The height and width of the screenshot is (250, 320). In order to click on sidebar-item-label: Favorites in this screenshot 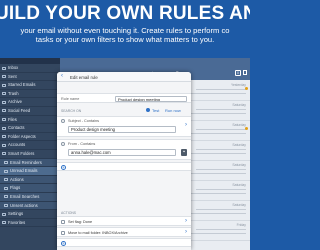, I will do `click(17, 222)`.